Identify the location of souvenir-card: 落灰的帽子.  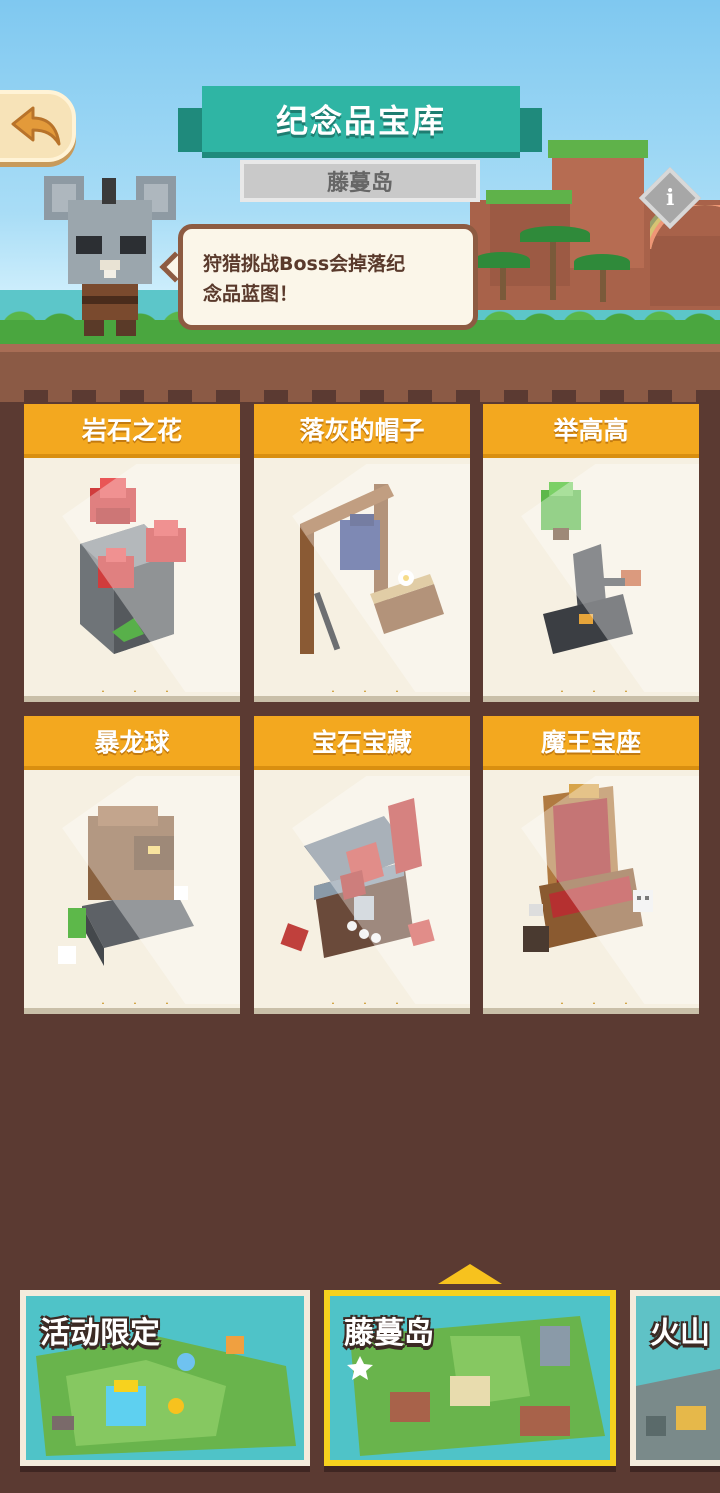
(362, 550).